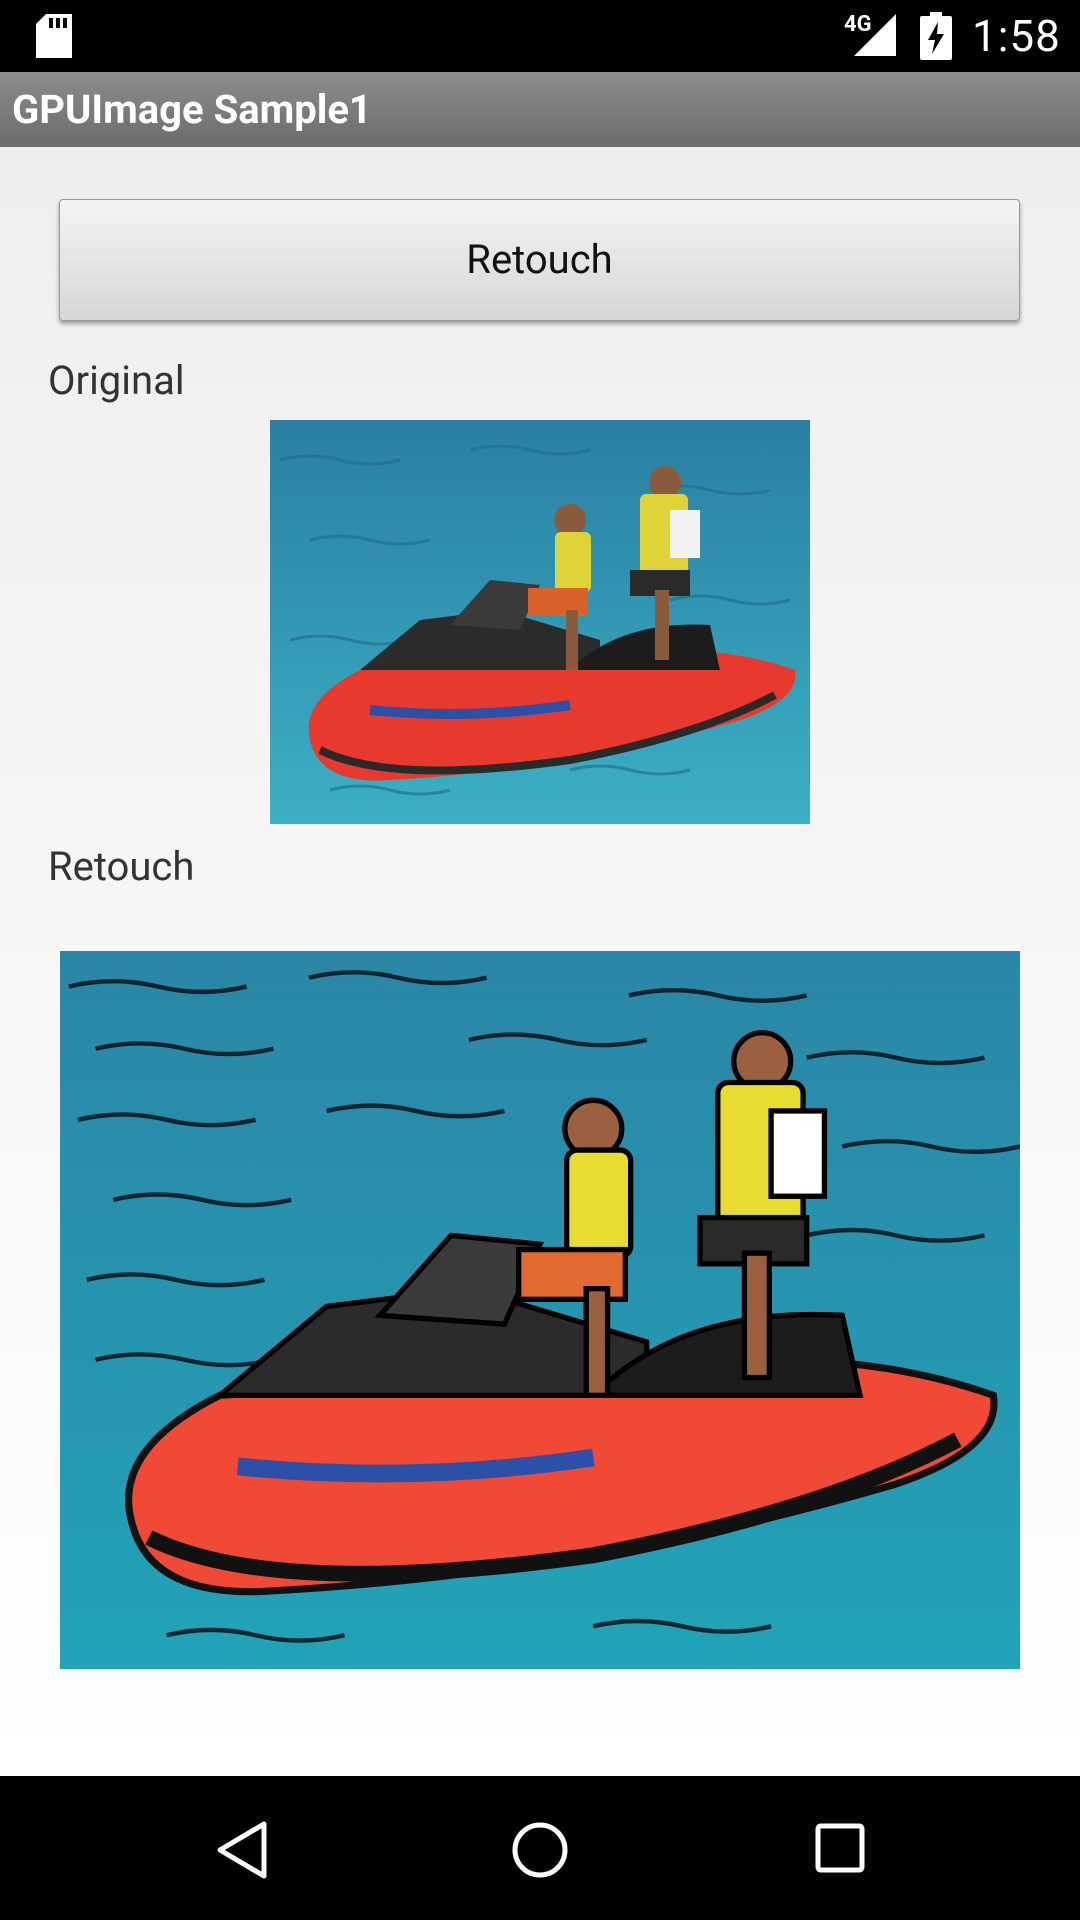 The width and height of the screenshot is (1080, 1920). I want to click on retouch-label: Retouch, so click(121, 866).